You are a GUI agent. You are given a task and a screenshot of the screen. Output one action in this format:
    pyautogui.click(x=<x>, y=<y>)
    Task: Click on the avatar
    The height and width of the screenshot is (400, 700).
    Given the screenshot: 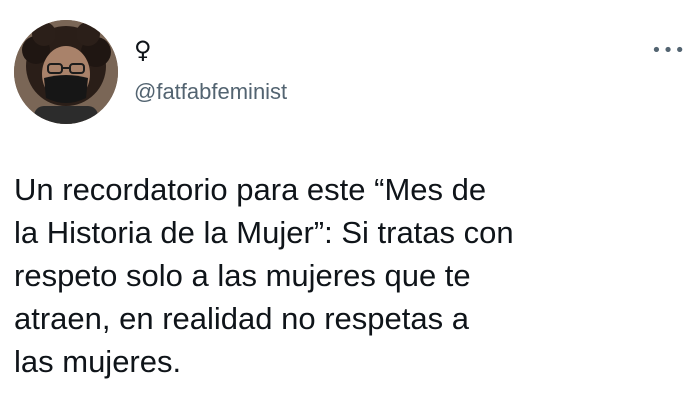 What is the action you would take?
    pyautogui.click(x=66, y=72)
    